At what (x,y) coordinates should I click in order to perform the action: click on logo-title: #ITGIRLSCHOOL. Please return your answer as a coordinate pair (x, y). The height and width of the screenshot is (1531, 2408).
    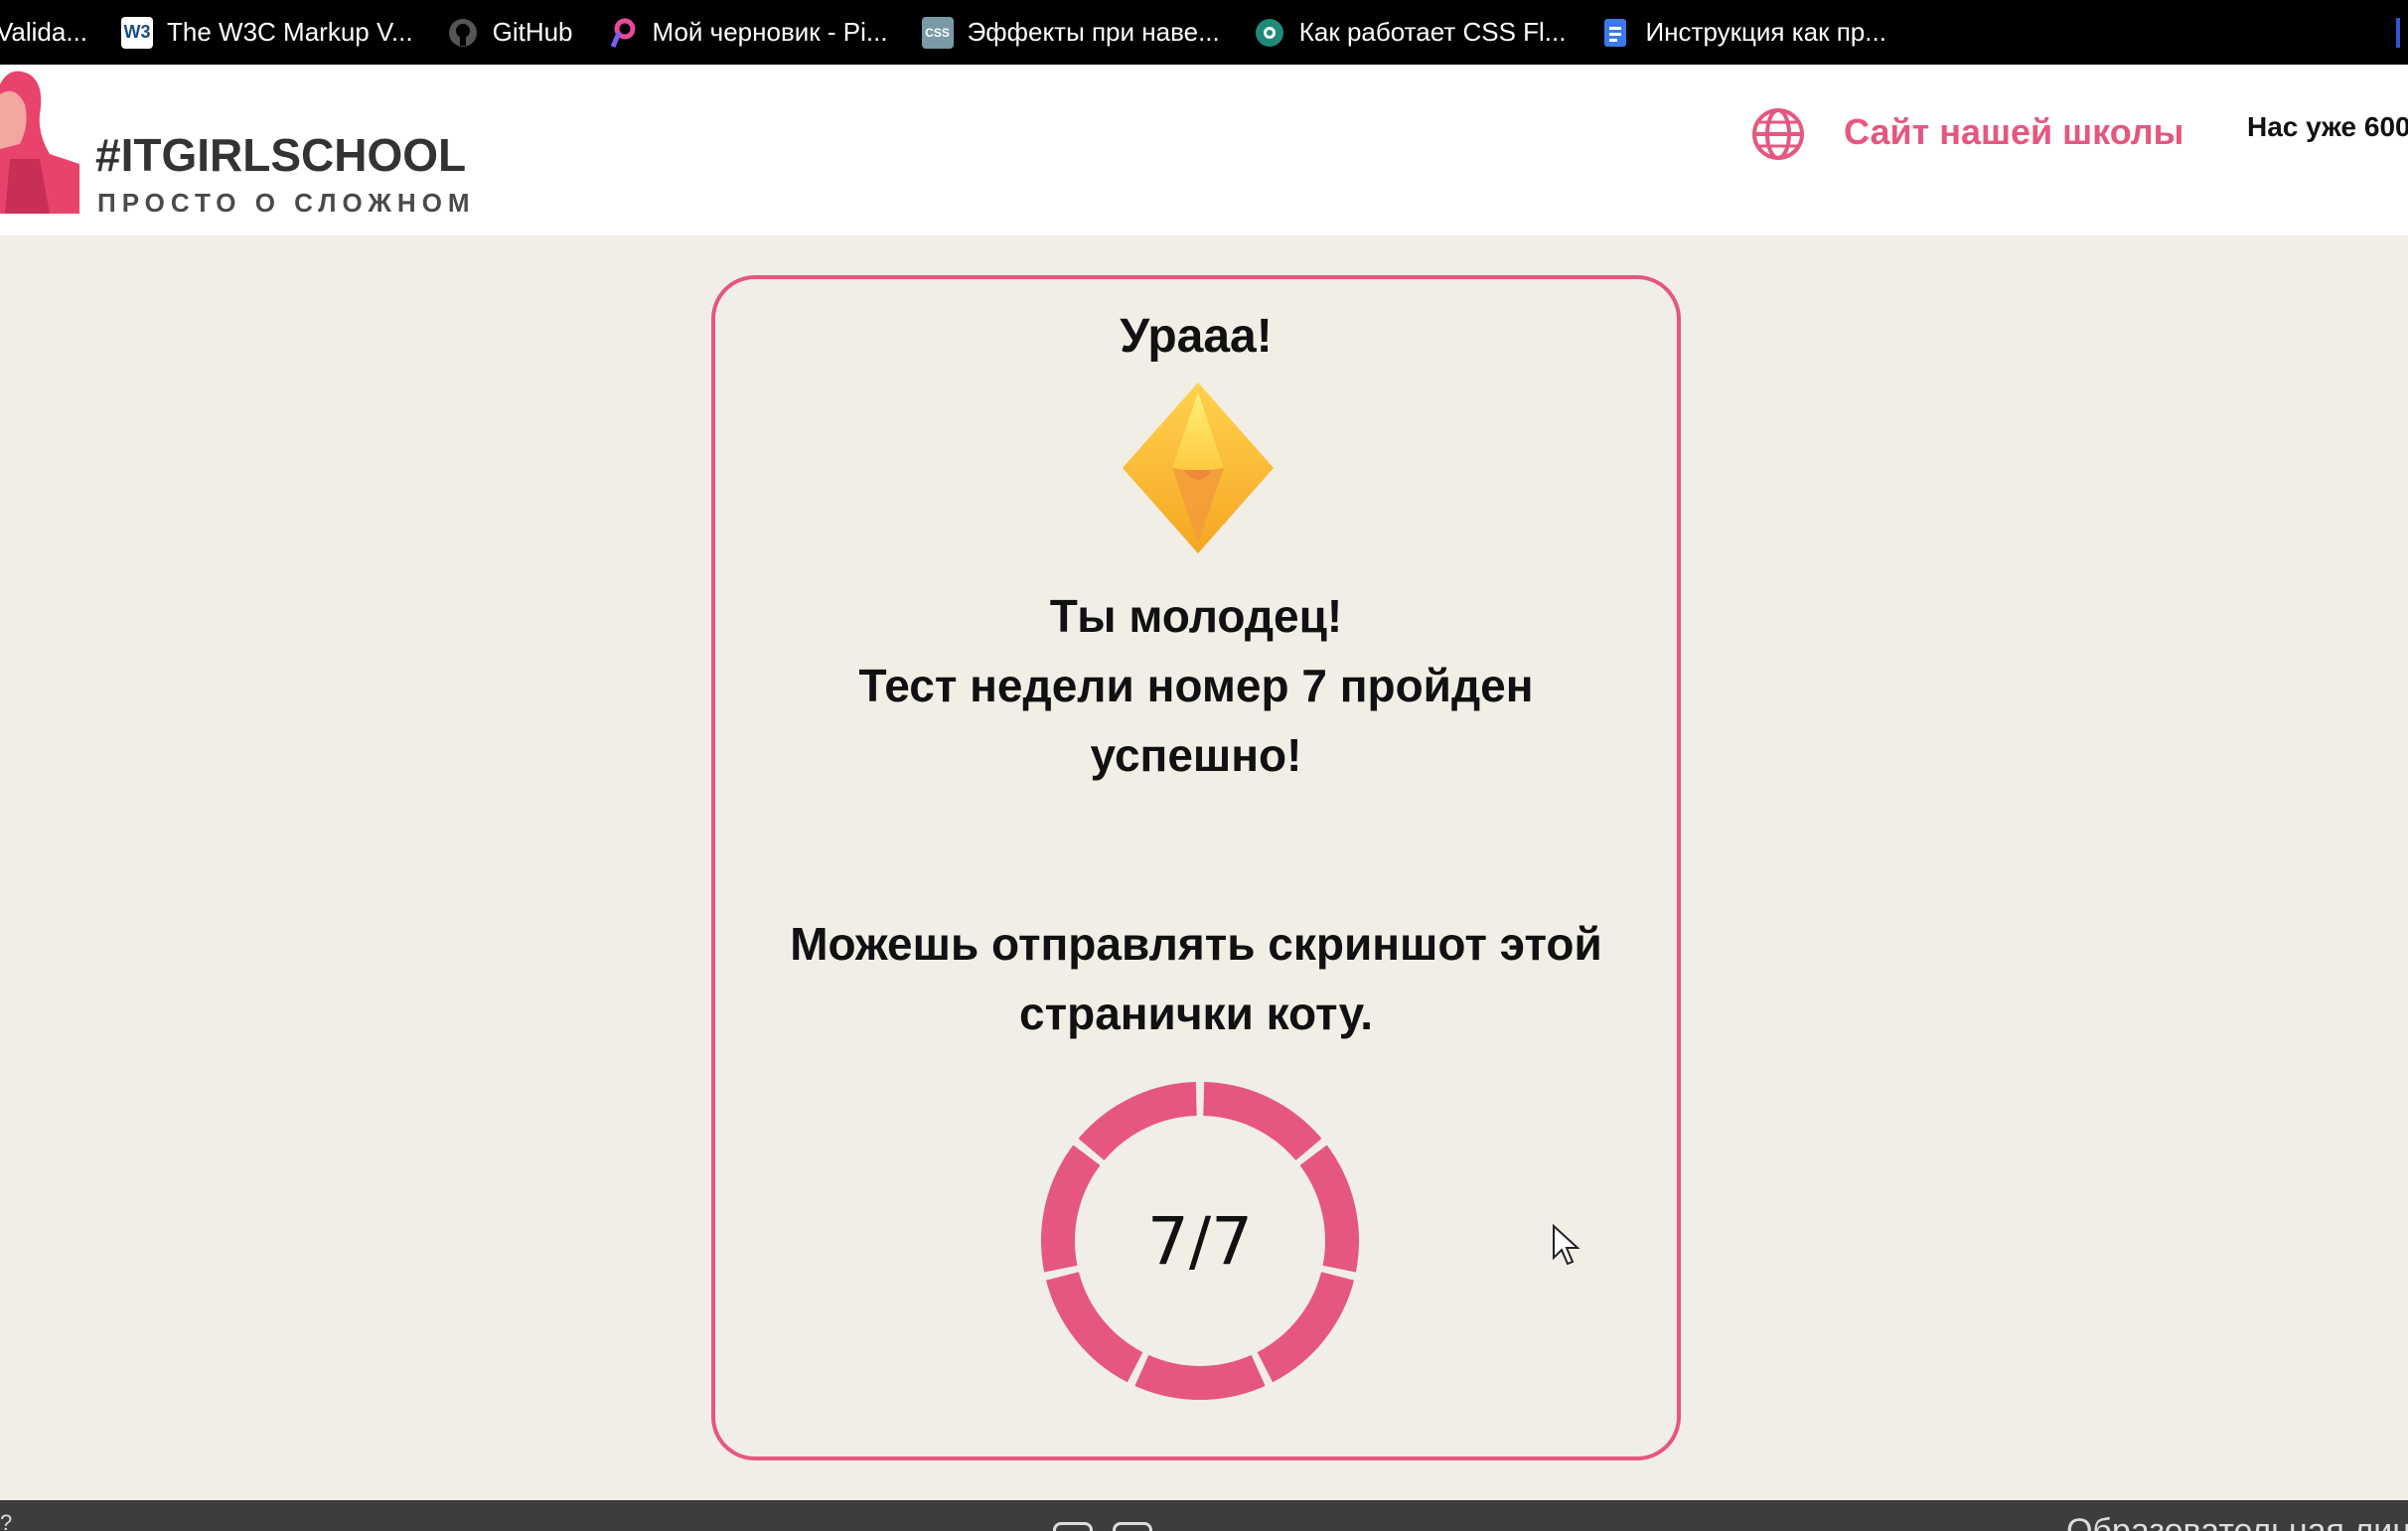
    Looking at the image, I should click on (281, 155).